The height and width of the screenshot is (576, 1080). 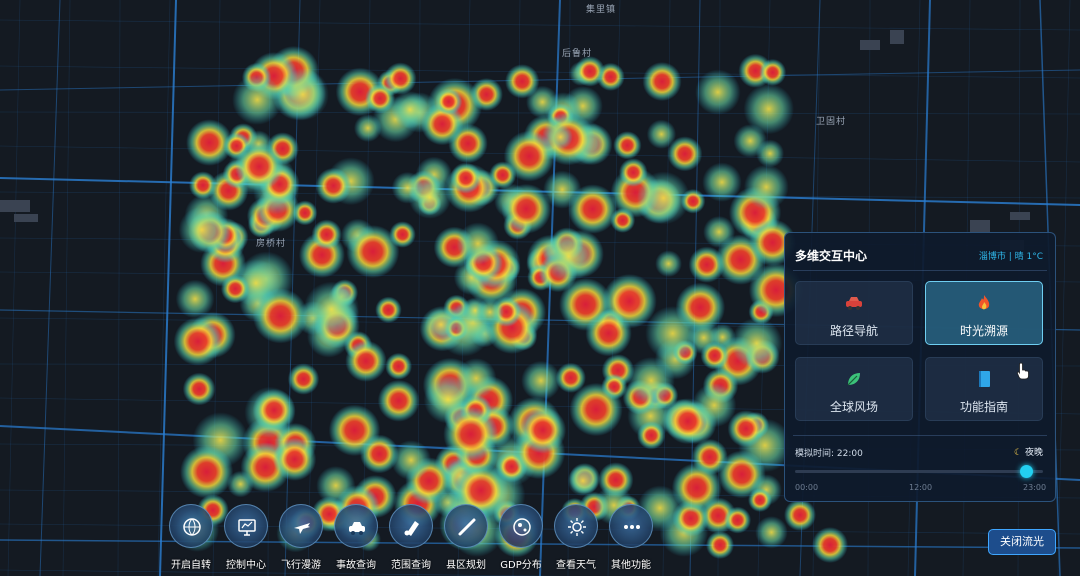 I want to click on tick-start: 00:00, so click(x=807, y=487).